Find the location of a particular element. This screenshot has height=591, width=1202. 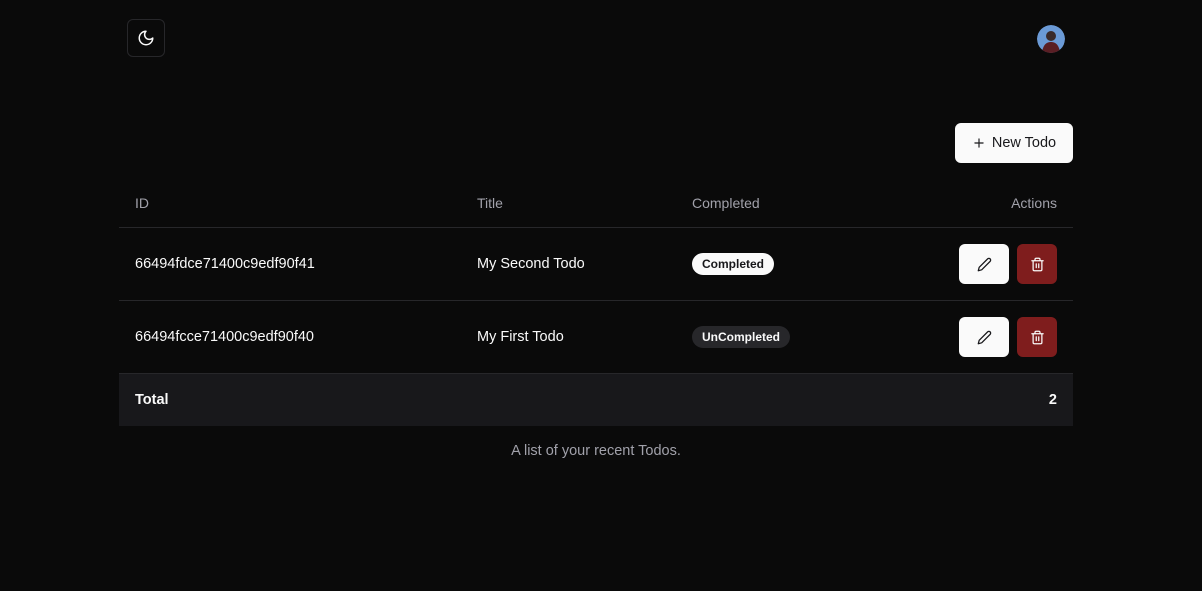

status-cell: UnCompleted is located at coordinates (741, 337).